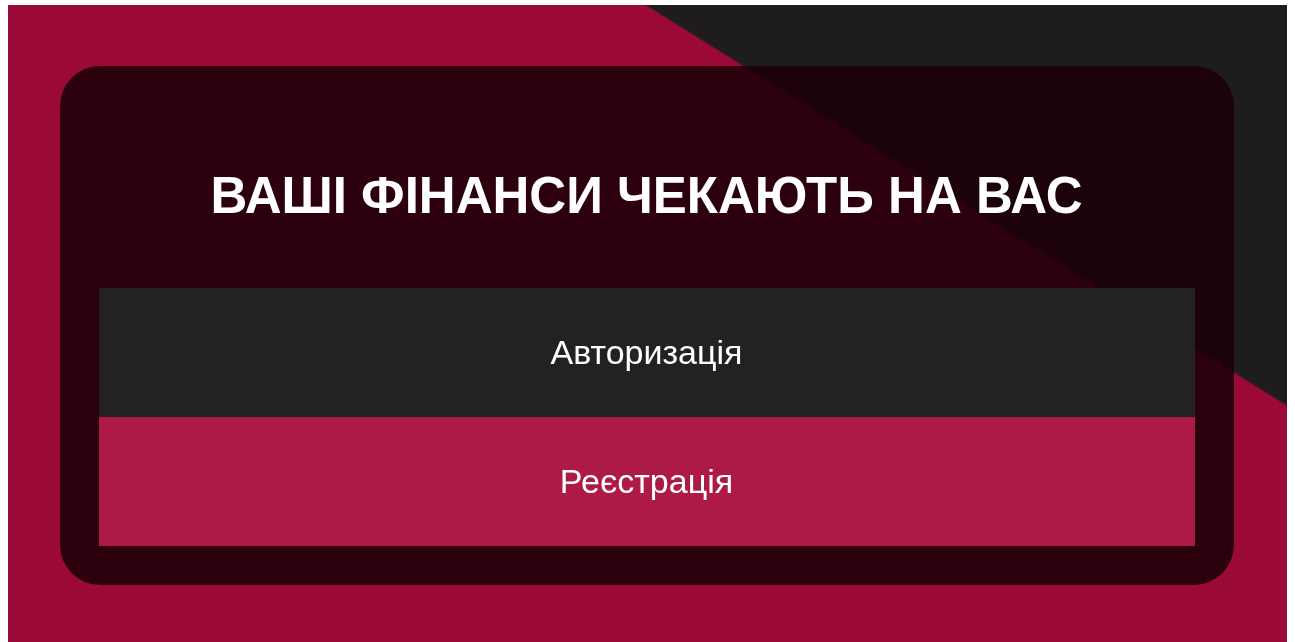 This screenshot has width=1295, height=642. What do you see at coordinates (646, 196) in the screenshot?
I see `card-title: ВАШІ ФІНАНСИ ЧЕКАЮТЬ НА ВАС` at bounding box center [646, 196].